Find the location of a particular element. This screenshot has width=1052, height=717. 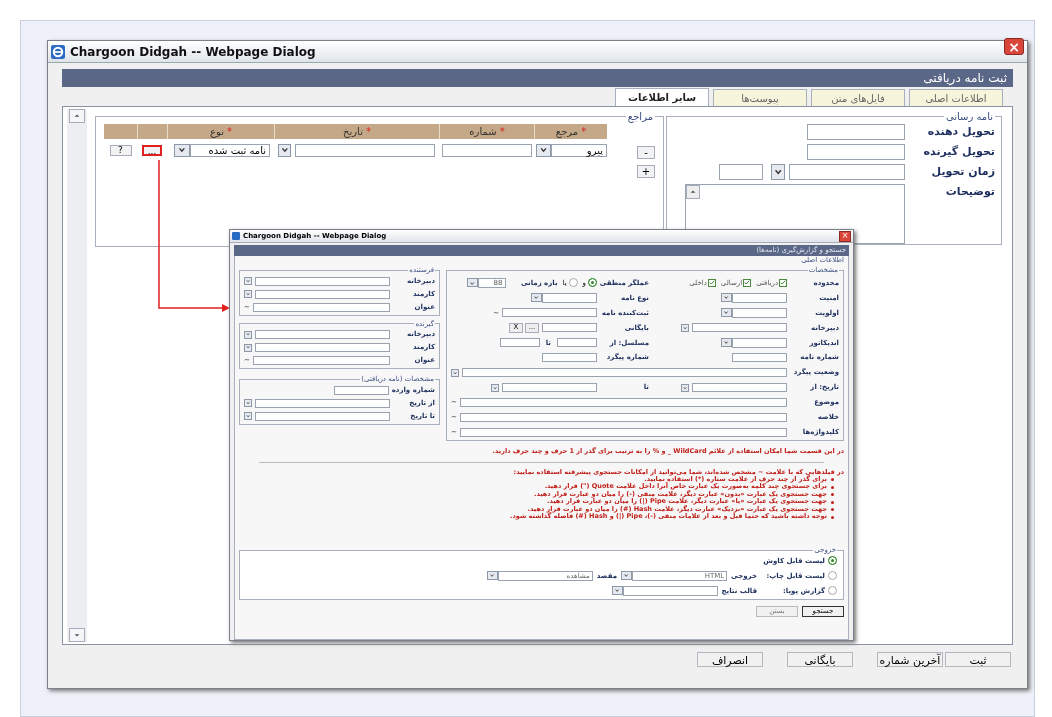

field-label: توضیحات is located at coordinates (969, 192).